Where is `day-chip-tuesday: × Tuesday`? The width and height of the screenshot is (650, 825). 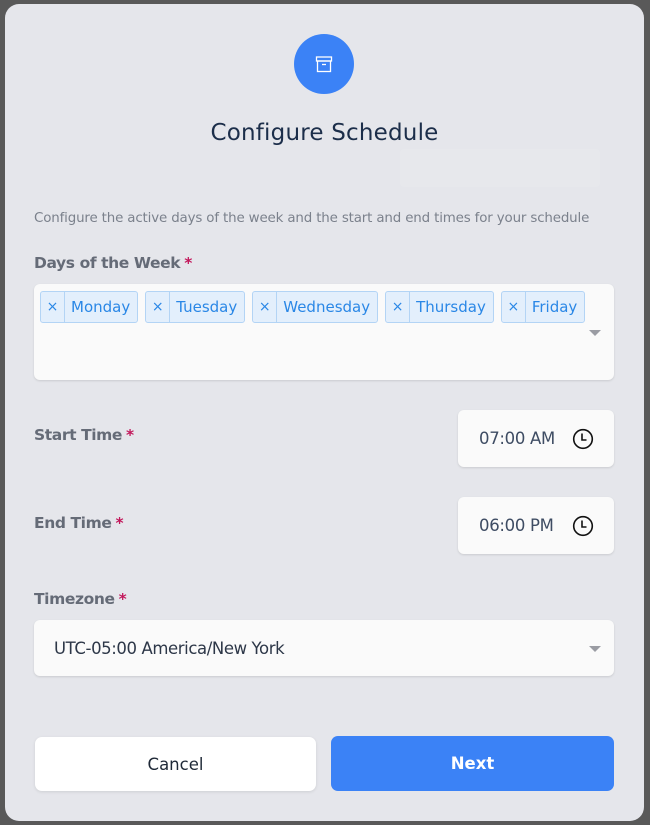
day-chip-tuesday: × Tuesday is located at coordinates (195, 307).